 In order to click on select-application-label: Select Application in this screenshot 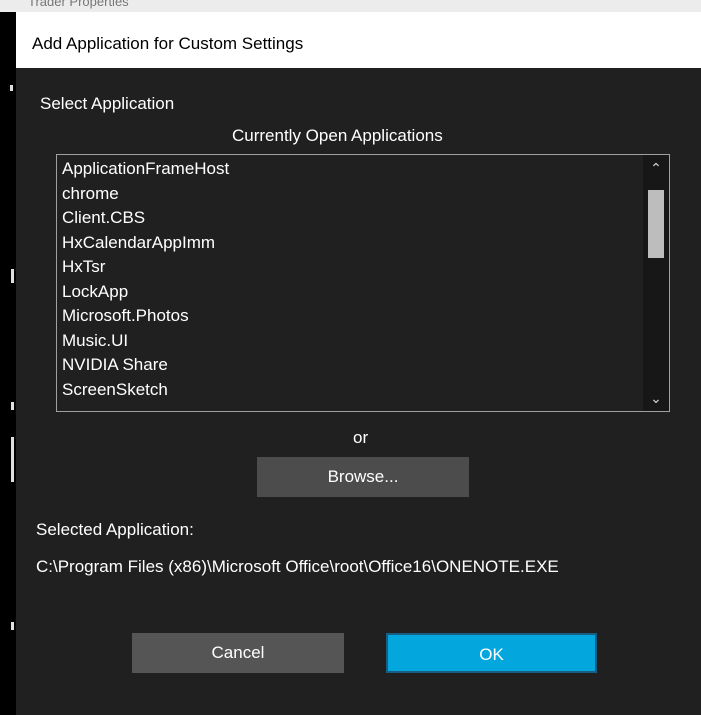, I will do `click(107, 103)`.